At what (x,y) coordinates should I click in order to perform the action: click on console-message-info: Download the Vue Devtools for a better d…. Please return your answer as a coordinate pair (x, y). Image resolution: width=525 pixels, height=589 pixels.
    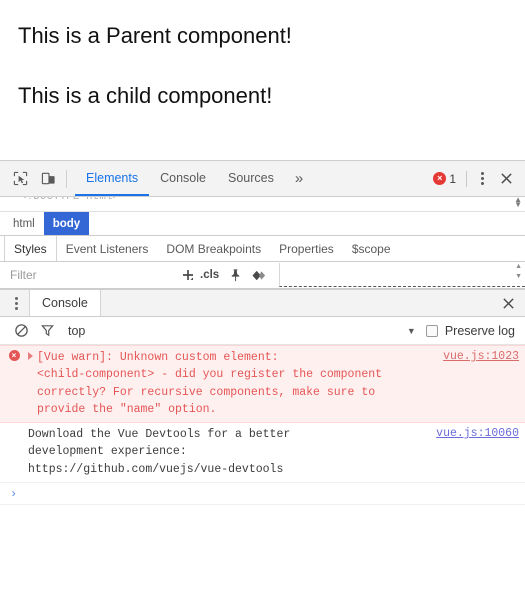
    Looking at the image, I should click on (262, 453).